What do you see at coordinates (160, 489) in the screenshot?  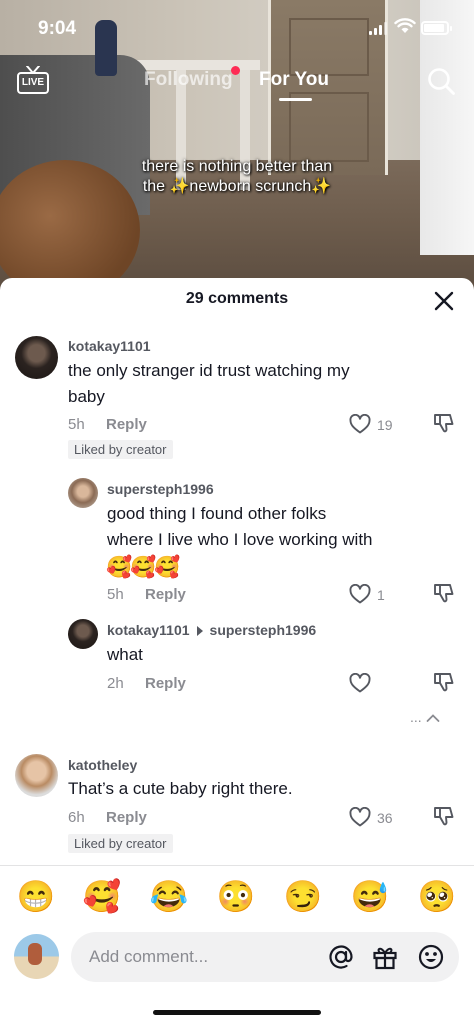 I see `comment-username: supersteph1996` at bounding box center [160, 489].